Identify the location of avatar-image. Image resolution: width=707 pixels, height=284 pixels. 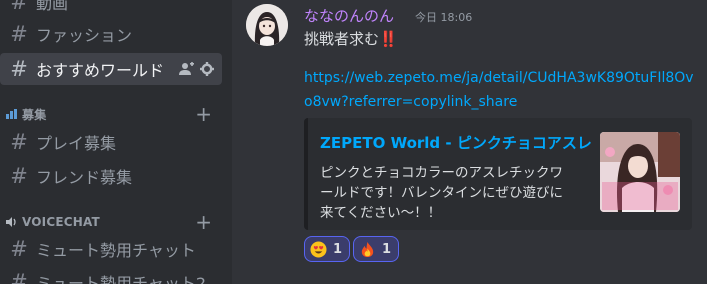
(267, 25).